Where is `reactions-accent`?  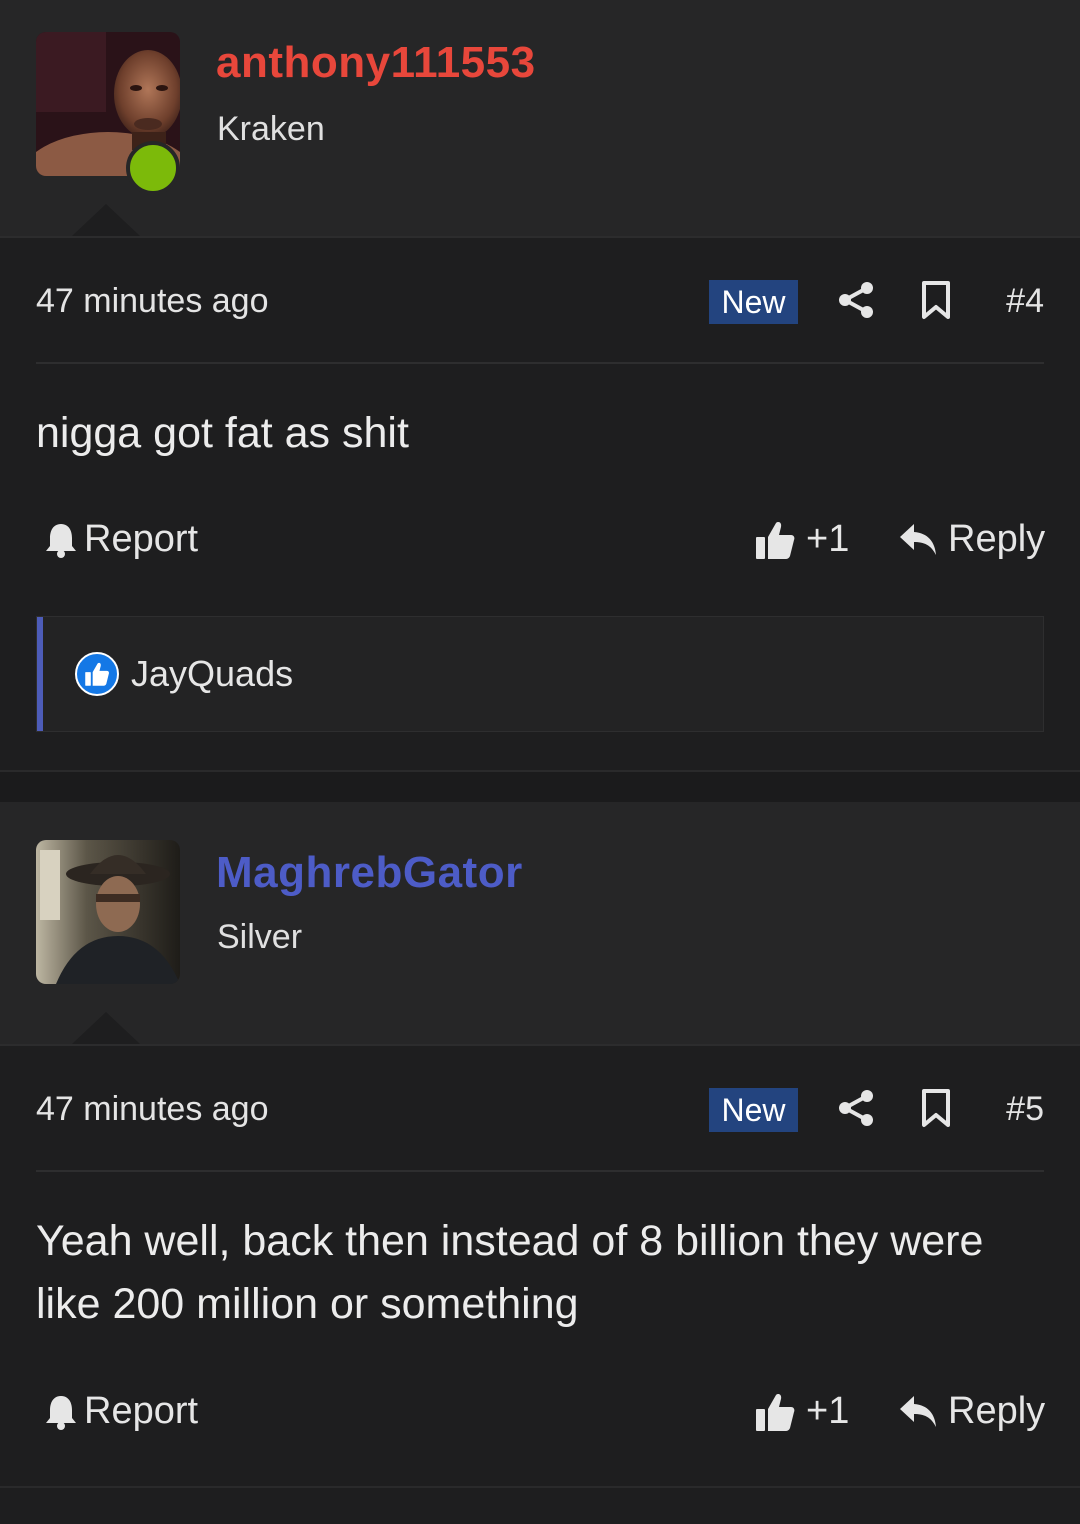
reactions-accent is located at coordinates (40, 674).